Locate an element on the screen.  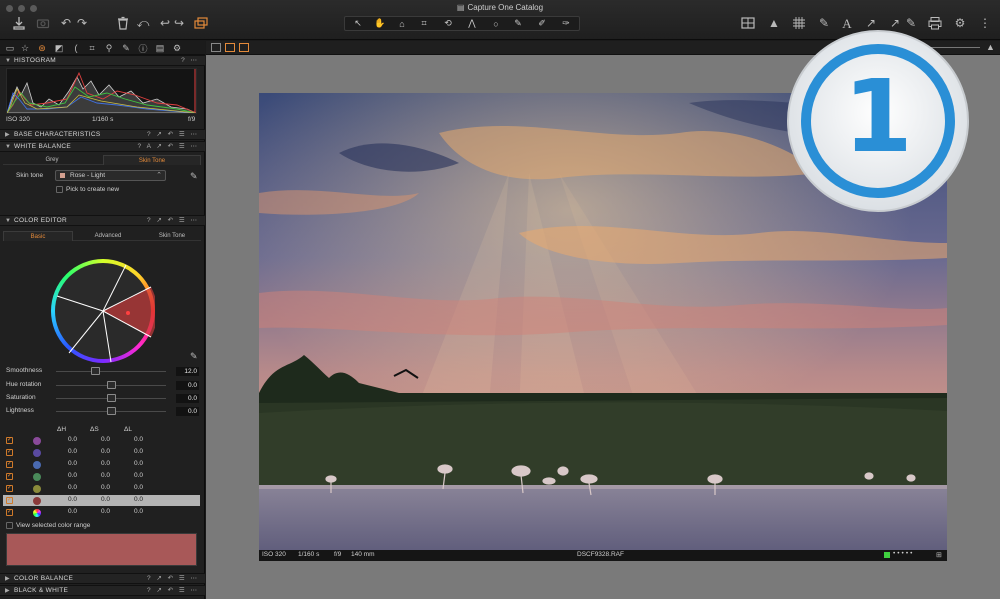
slider-value: 12.0 is located at coordinates (187, 371).